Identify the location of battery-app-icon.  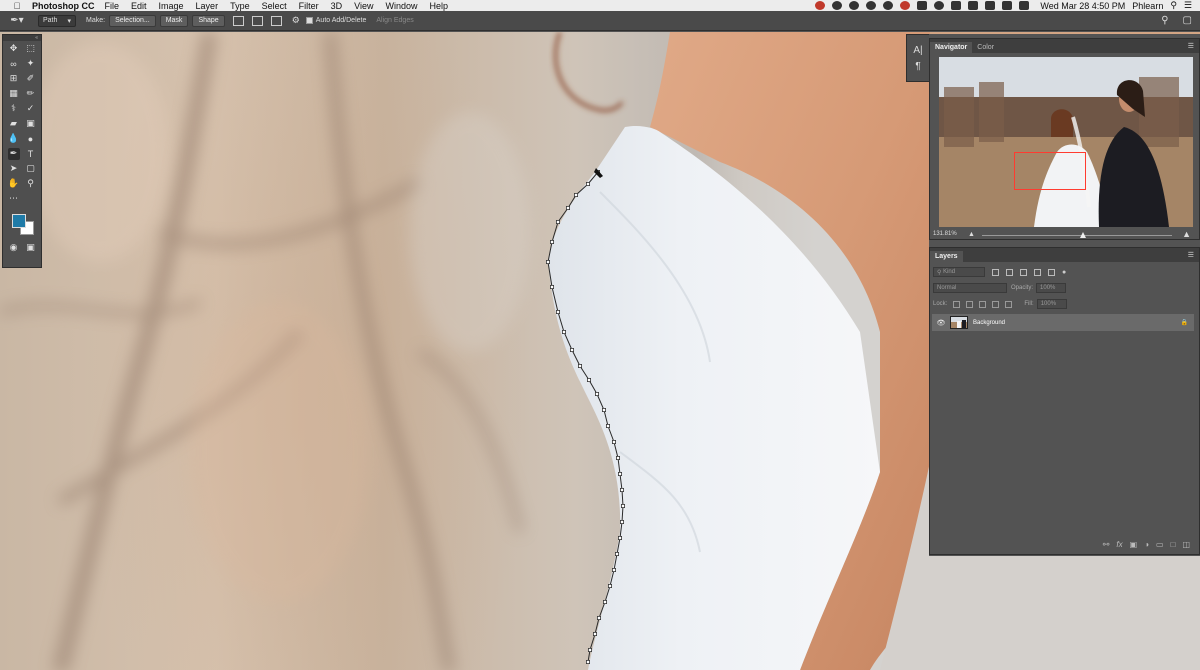
(922, 5).